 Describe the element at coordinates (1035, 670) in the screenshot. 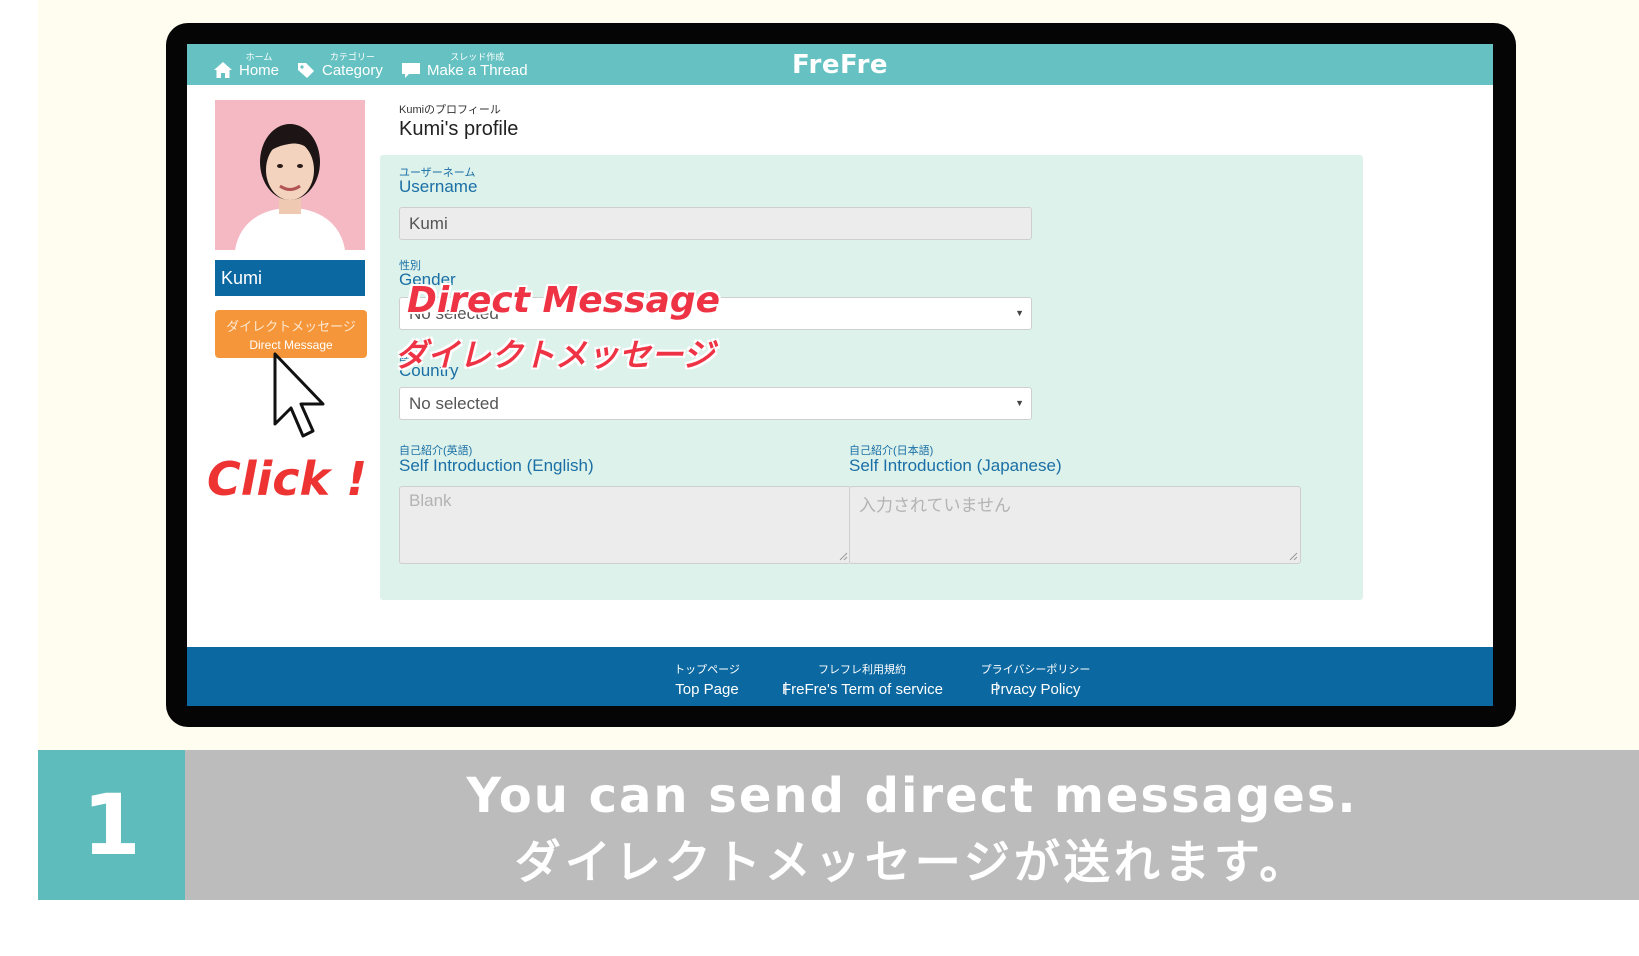

I see `footer-privacy-small: プライバシーポリシー` at that location.